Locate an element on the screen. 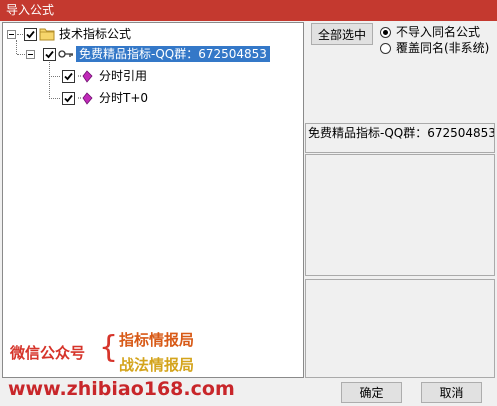 This screenshot has height=406, width=497. cancel-button: 取消 is located at coordinates (451, 392).